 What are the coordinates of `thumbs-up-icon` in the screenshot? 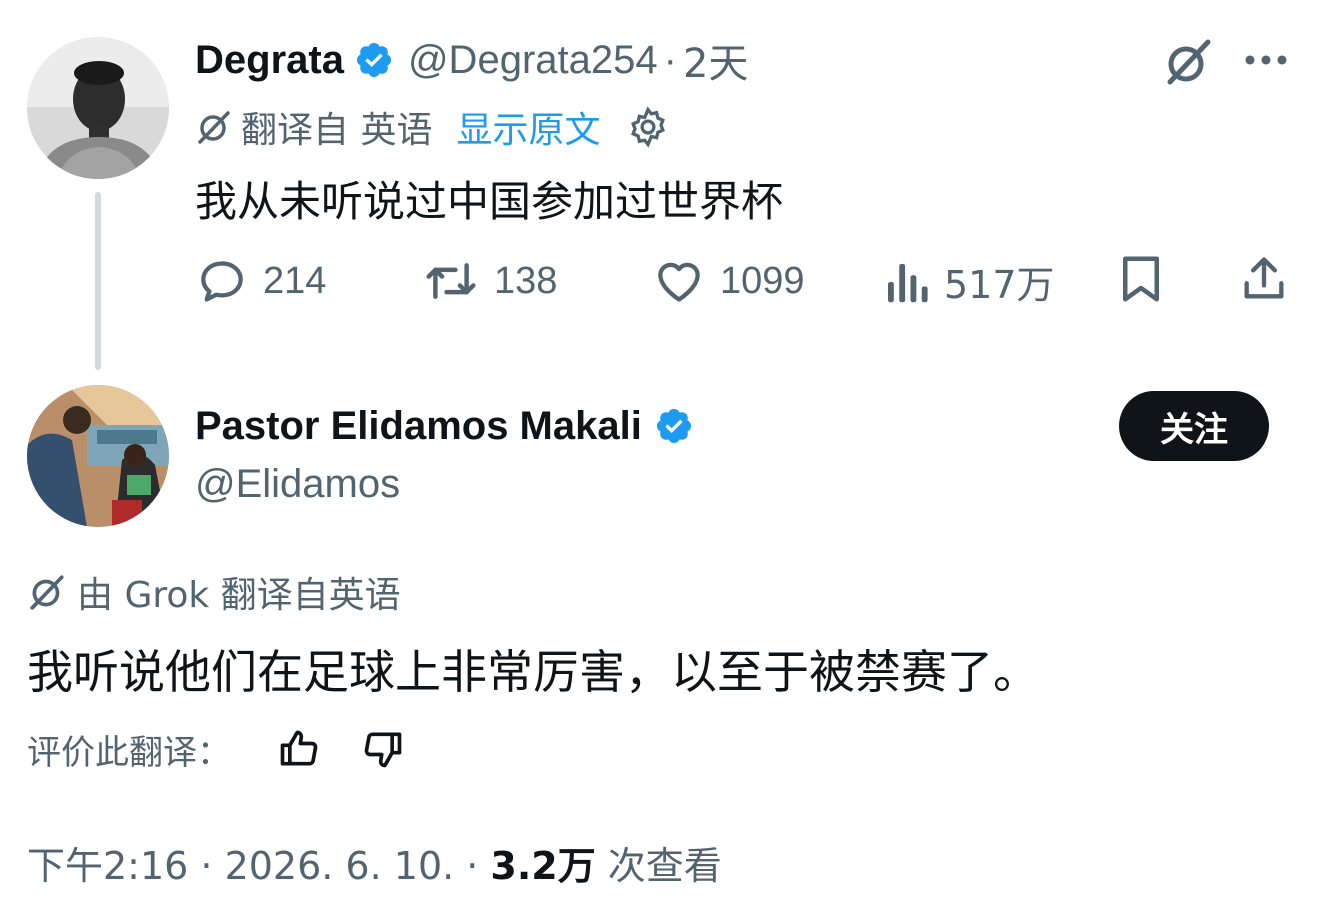 It's located at (299, 749).